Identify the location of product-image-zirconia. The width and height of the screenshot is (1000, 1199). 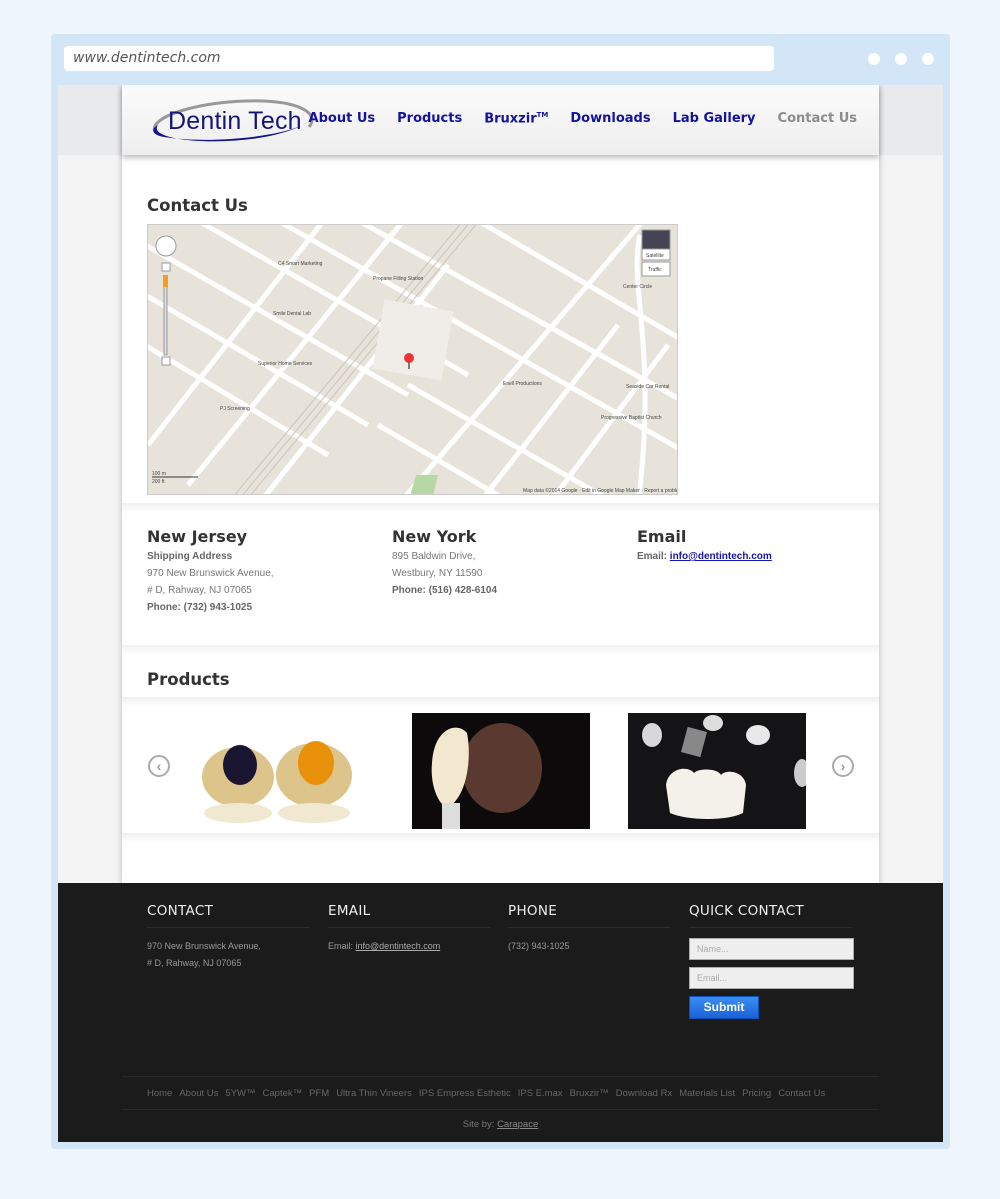
(719, 771).